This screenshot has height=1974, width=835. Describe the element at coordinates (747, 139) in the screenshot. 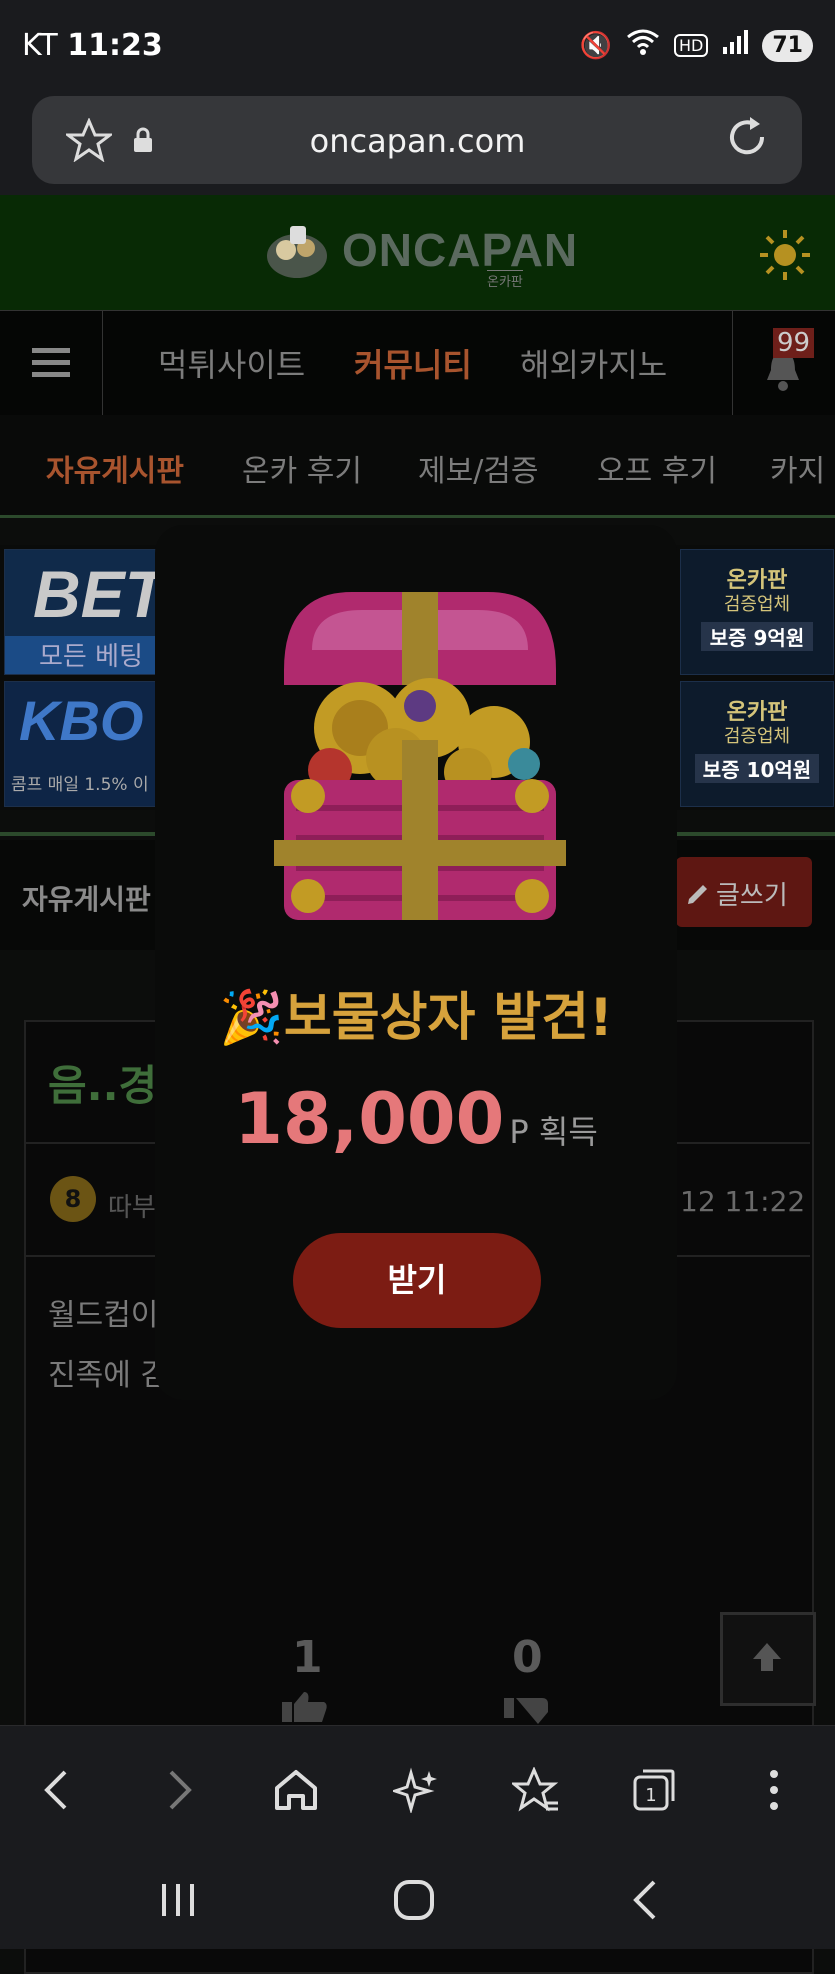

I see `reload-icon` at that location.